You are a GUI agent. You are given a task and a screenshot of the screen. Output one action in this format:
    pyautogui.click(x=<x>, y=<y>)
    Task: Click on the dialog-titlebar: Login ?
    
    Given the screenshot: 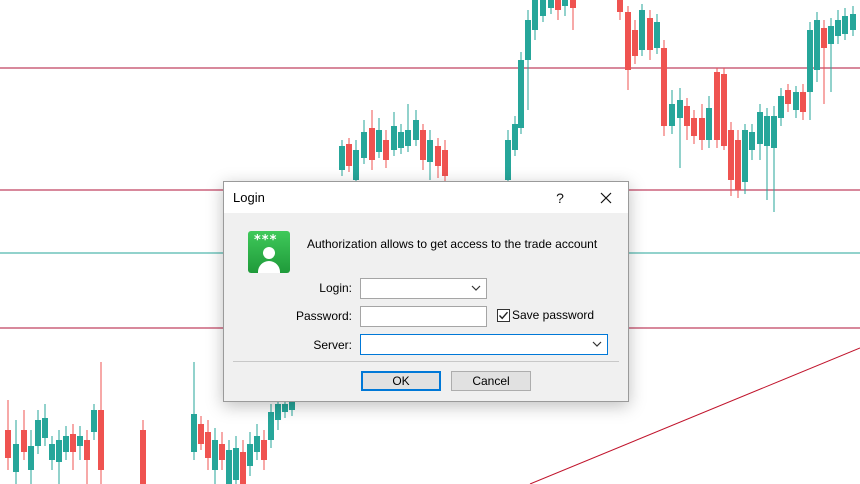 What is the action you would take?
    pyautogui.click(x=426, y=197)
    